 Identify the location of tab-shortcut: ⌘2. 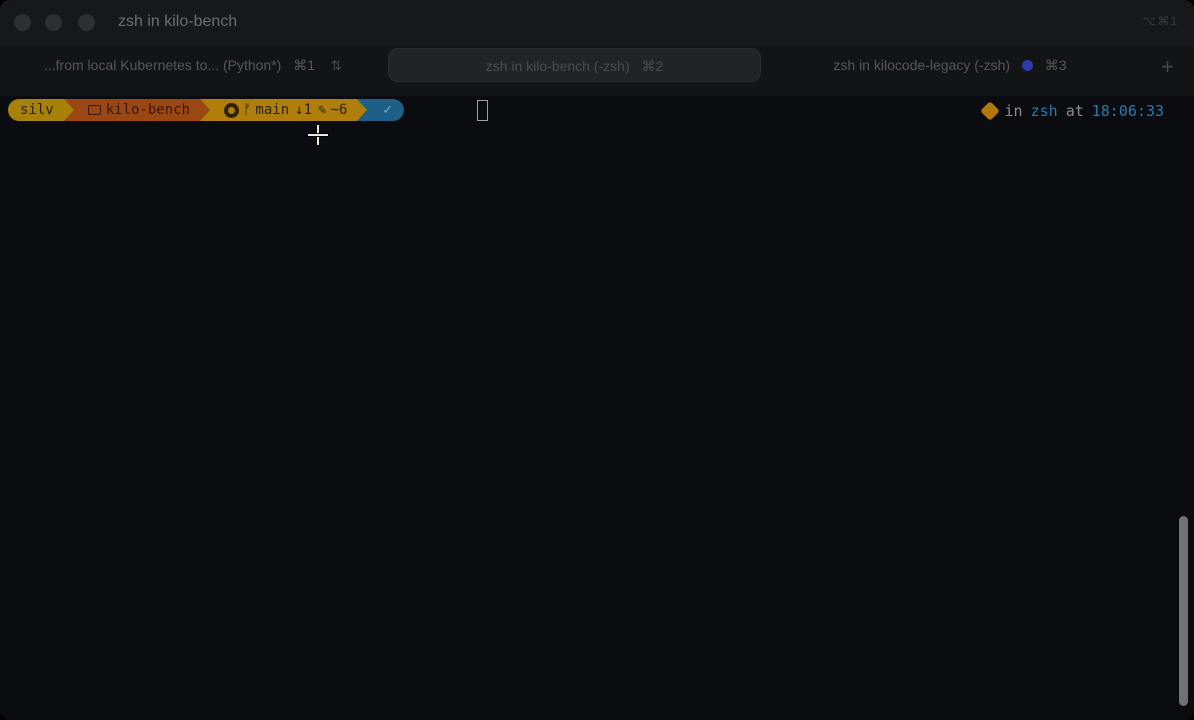
(652, 66).